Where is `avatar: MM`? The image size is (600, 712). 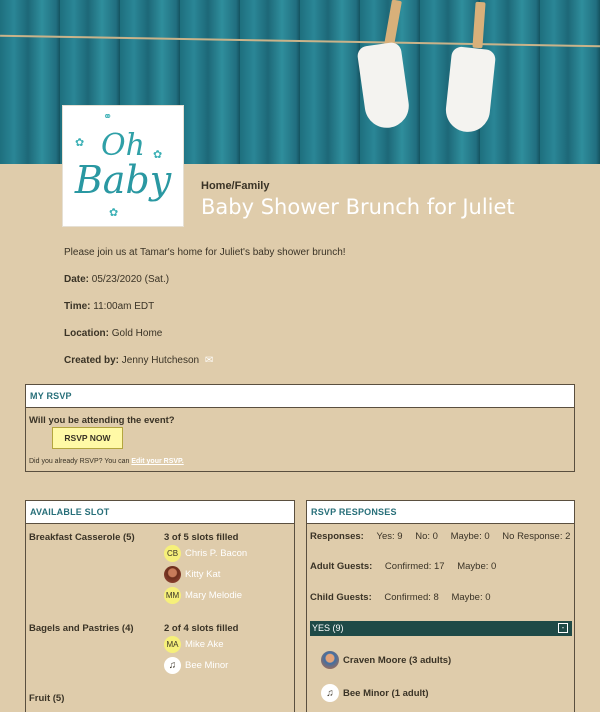
avatar: MM is located at coordinates (172, 595).